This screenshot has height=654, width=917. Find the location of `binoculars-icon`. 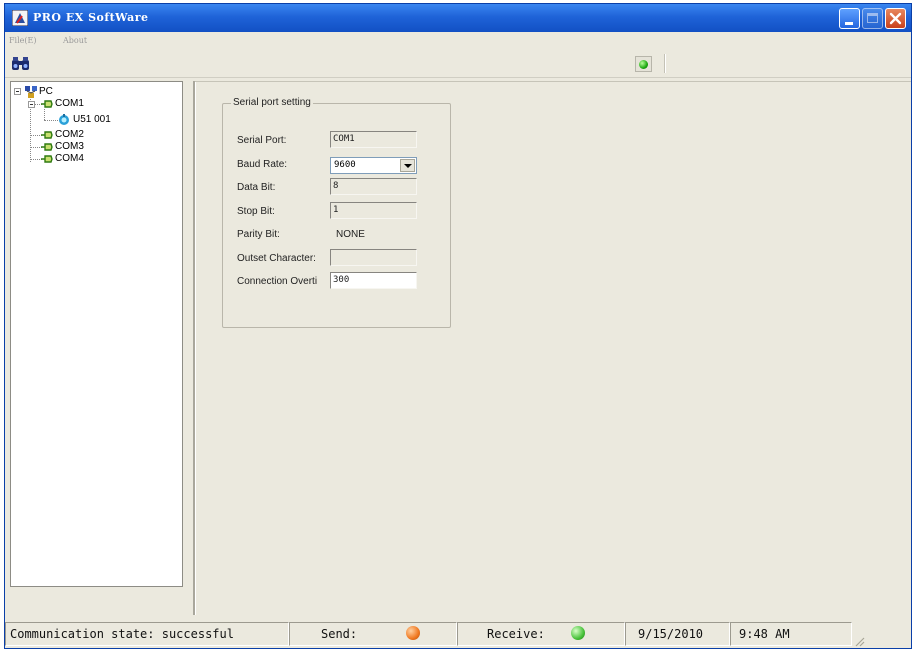

binoculars-icon is located at coordinates (21, 64).